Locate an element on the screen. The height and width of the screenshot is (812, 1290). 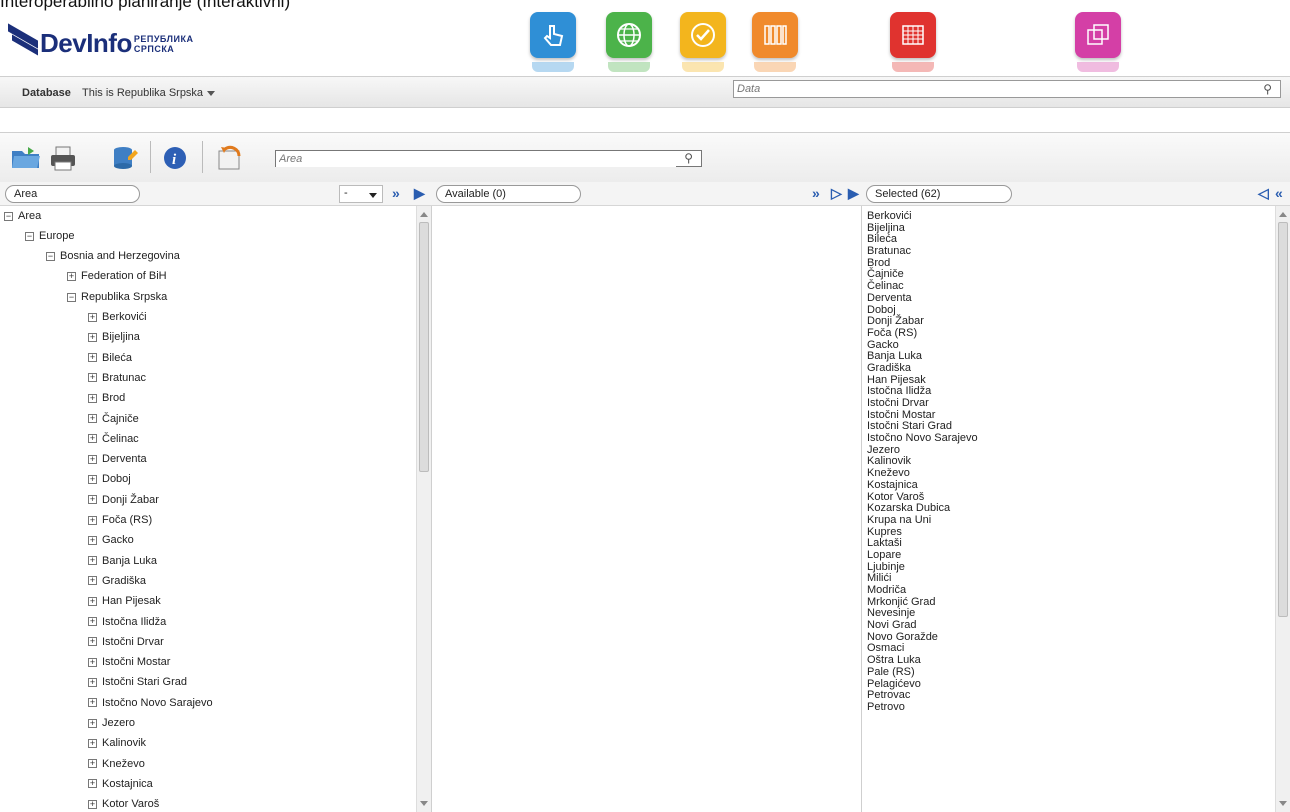
tree-node-municipality: + Bijeljina is located at coordinates (114, 337).